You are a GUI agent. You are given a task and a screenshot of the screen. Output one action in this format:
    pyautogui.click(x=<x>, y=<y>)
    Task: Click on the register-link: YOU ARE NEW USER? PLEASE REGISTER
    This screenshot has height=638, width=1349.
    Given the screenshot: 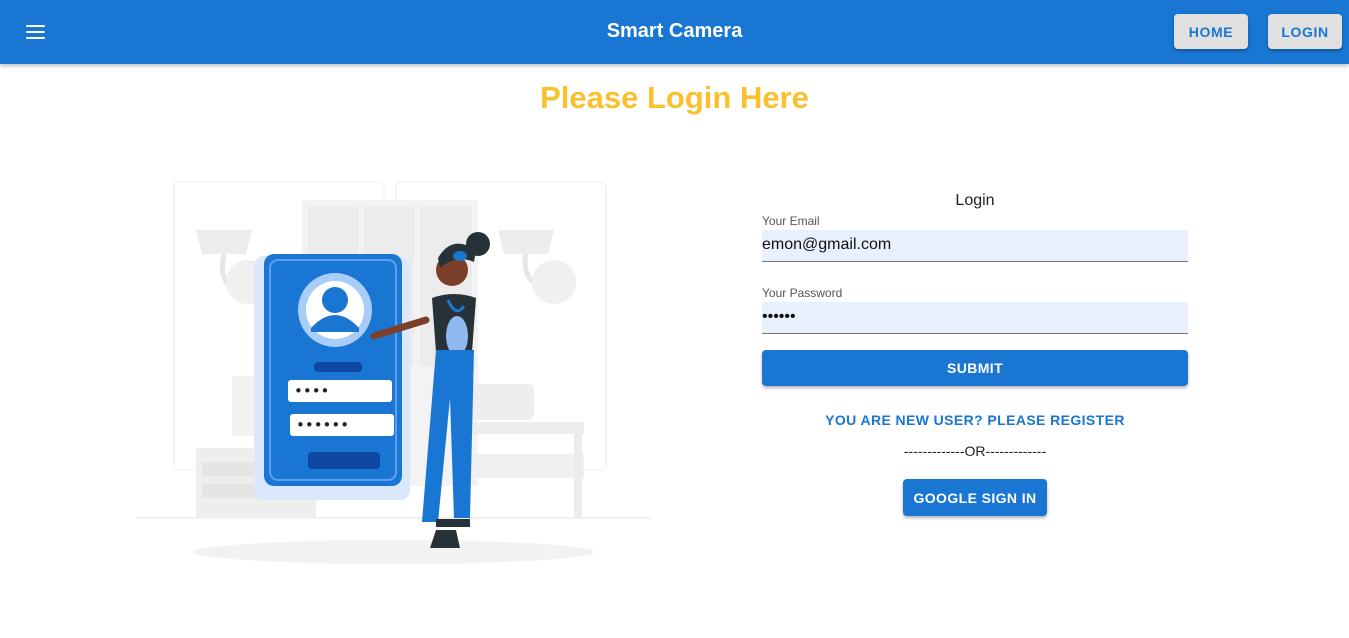 What is the action you would take?
    pyautogui.click(x=975, y=420)
    